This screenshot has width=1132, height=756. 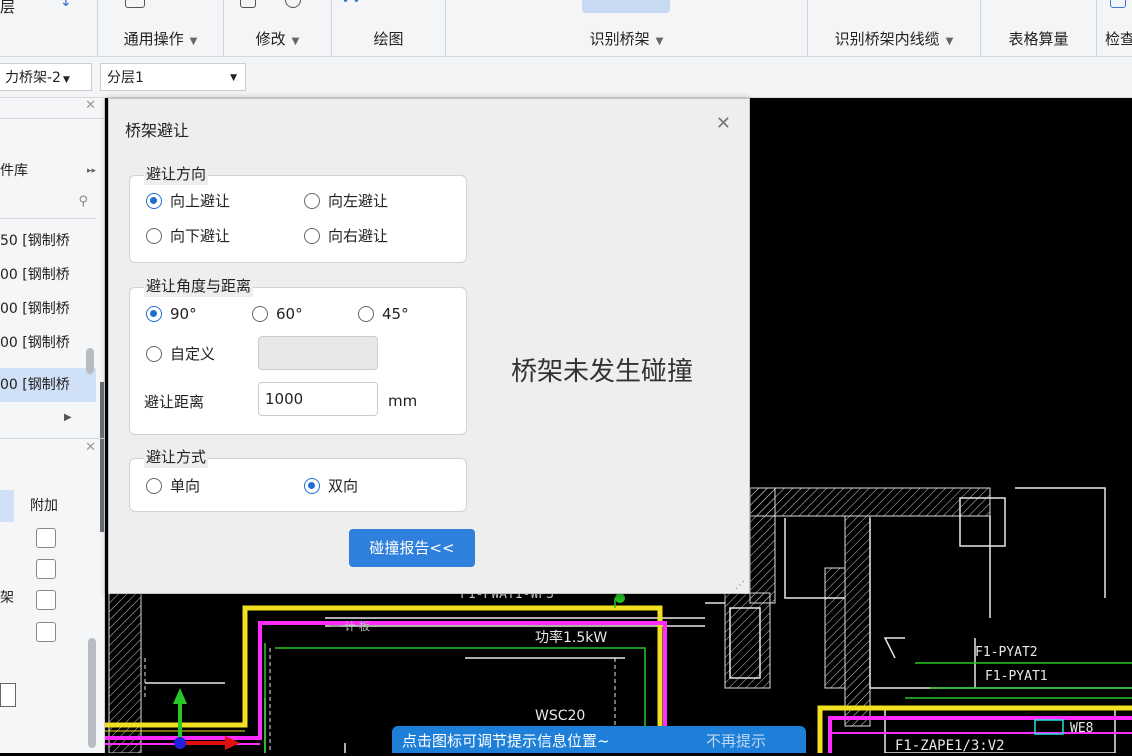 What do you see at coordinates (44, 506) in the screenshot?
I see `props-header-label: 附加` at bounding box center [44, 506].